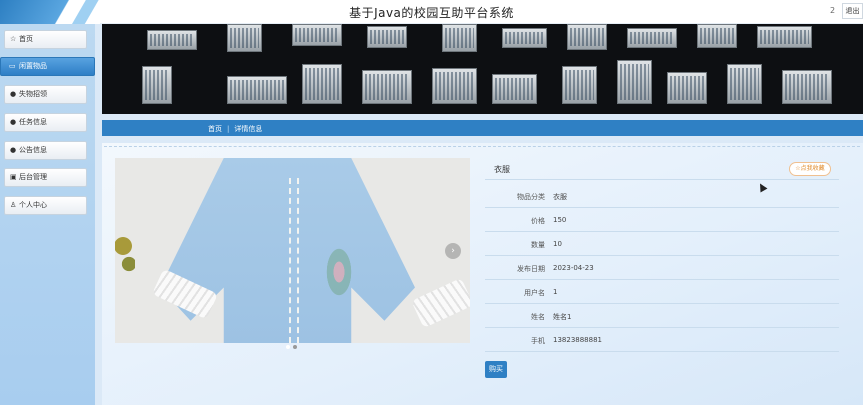 The image size is (863, 405). I want to click on sidebar-item-profile: ♙ 个人中心, so click(45, 205).